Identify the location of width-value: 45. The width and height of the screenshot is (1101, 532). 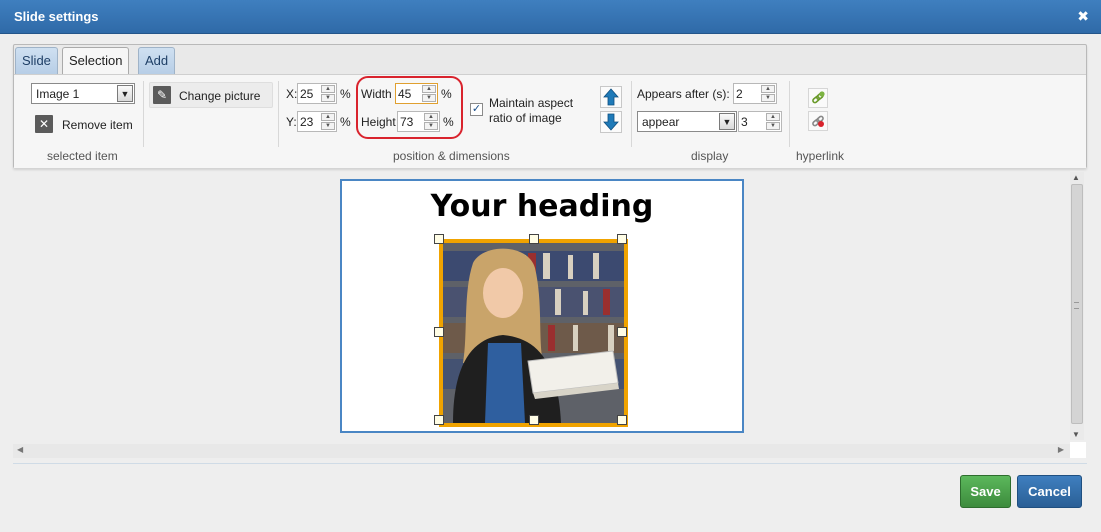
(405, 94).